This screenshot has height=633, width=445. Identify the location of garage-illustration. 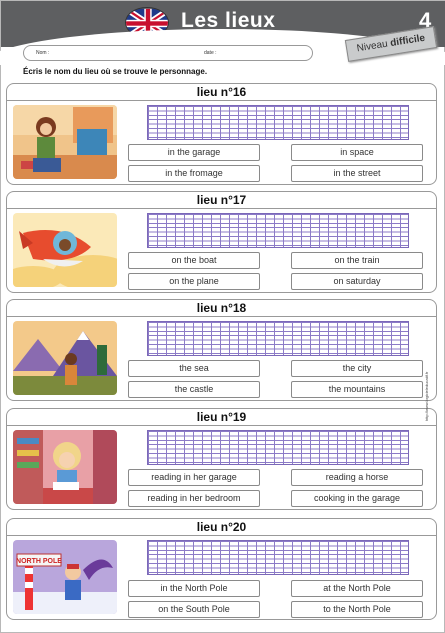
(65, 142).